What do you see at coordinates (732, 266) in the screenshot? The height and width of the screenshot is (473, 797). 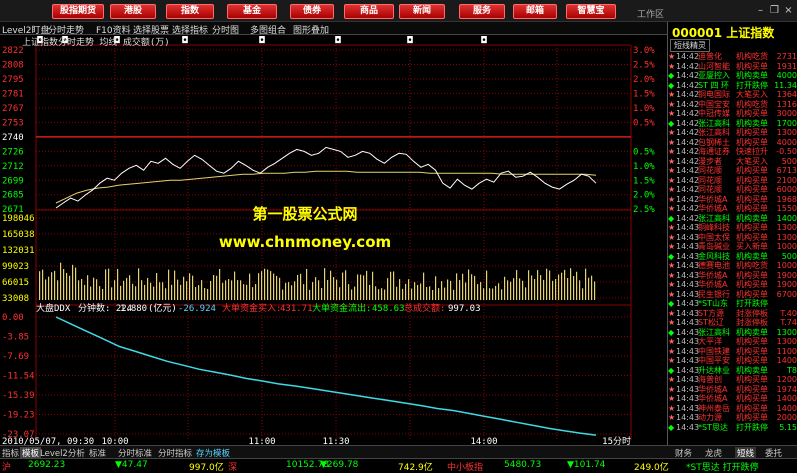 I see `list-item: ★ 14:43 德赛电池 机构吃货 1000` at bounding box center [732, 266].